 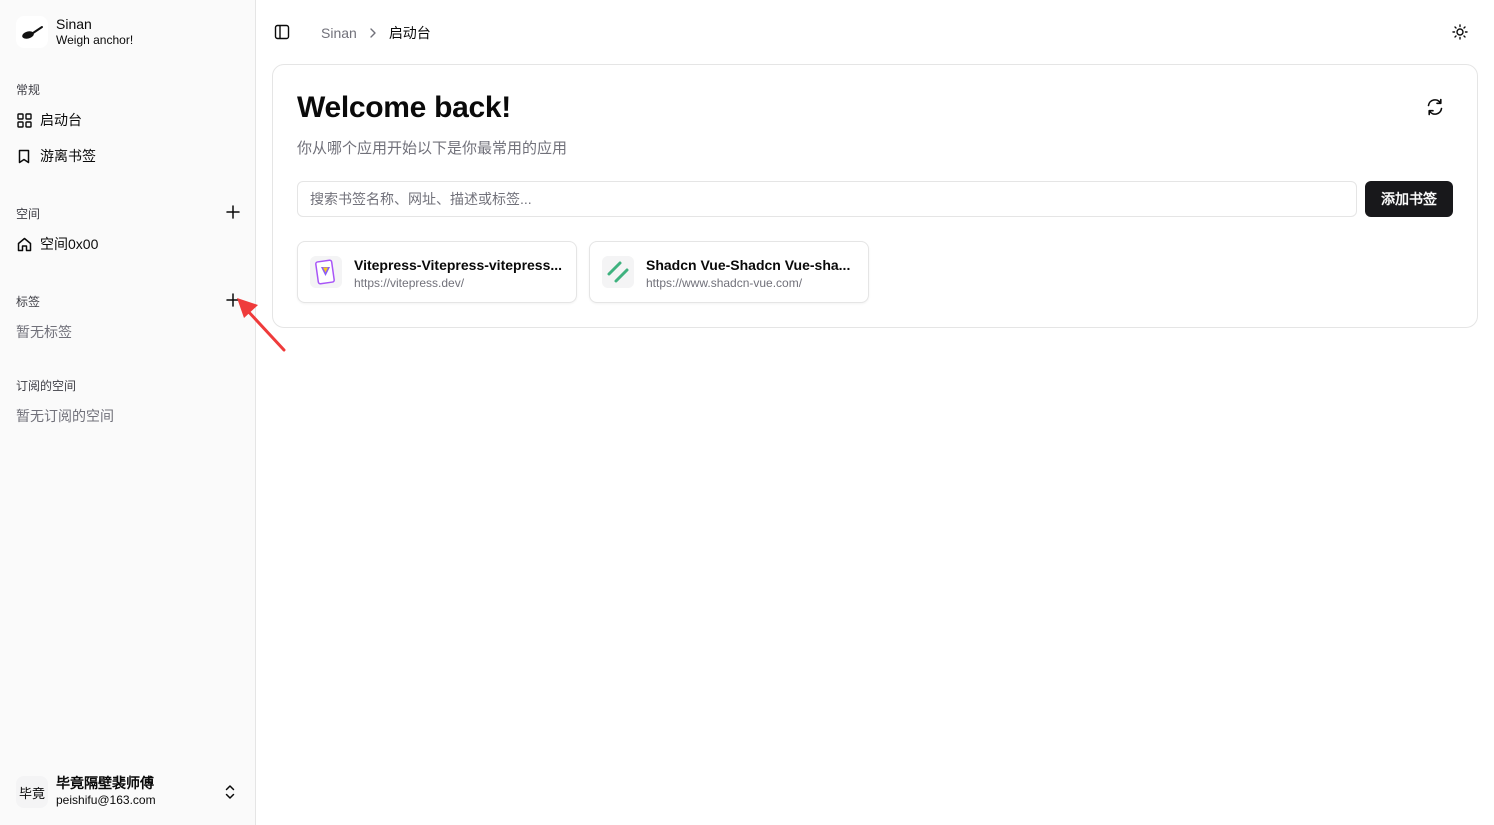 What do you see at coordinates (24, 156) in the screenshot?
I see `bookmark-icon` at bounding box center [24, 156].